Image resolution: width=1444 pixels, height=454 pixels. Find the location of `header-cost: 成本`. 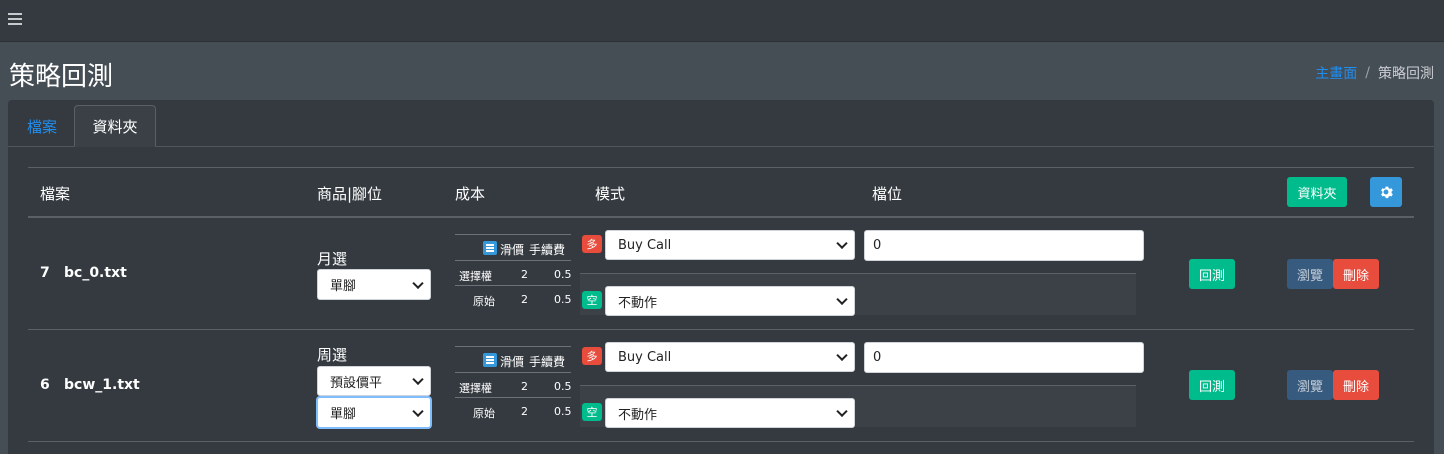

header-cost: 成本 is located at coordinates (470, 194).